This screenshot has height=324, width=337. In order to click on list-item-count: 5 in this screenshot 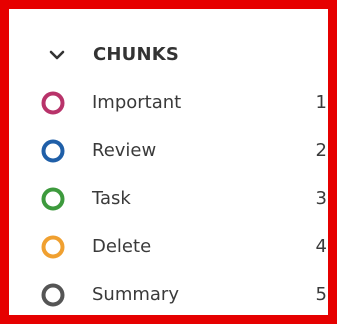, I will do `click(321, 294)`.